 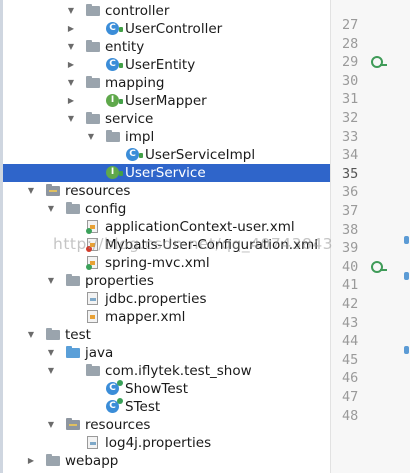 I want to click on tree-item-mapping: ▼ mapping, so click(x=166, y=83).